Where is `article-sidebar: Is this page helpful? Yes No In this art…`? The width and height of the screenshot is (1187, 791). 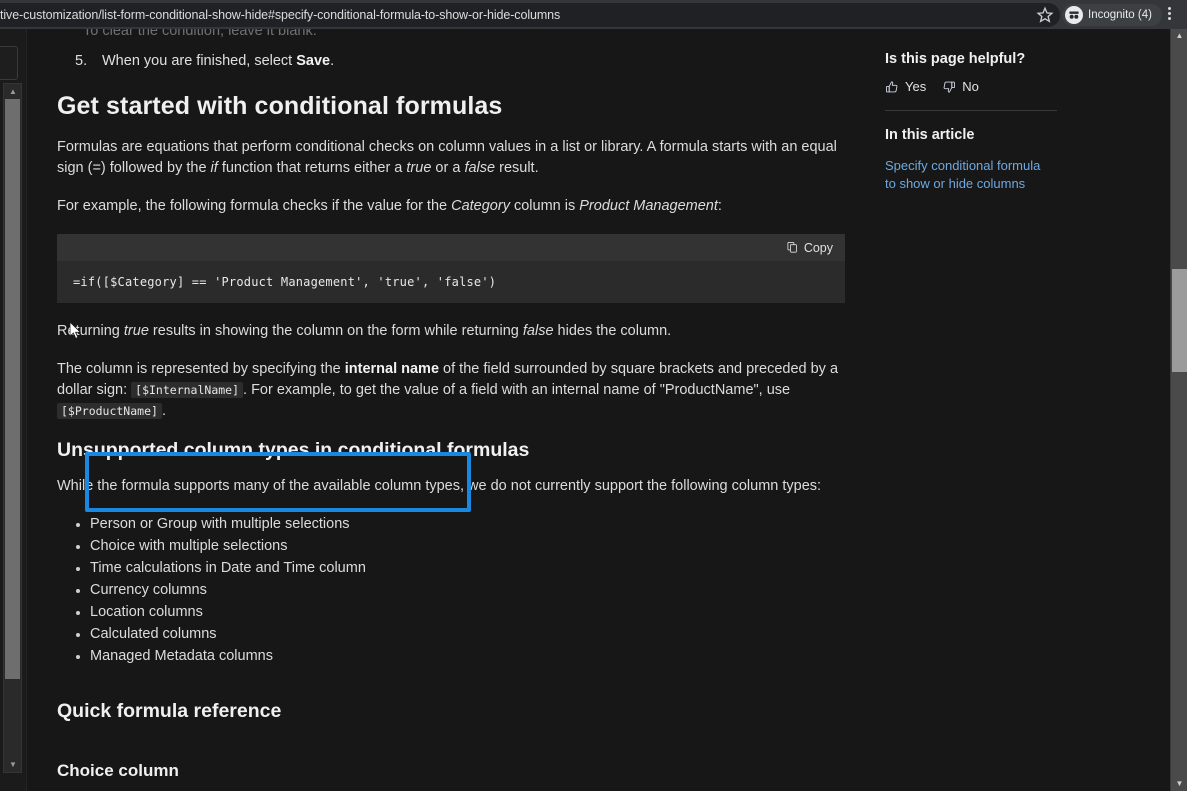
article-sidebar: Is this page helpful? Yes No In this art… is located at coordinates (1000, 122).